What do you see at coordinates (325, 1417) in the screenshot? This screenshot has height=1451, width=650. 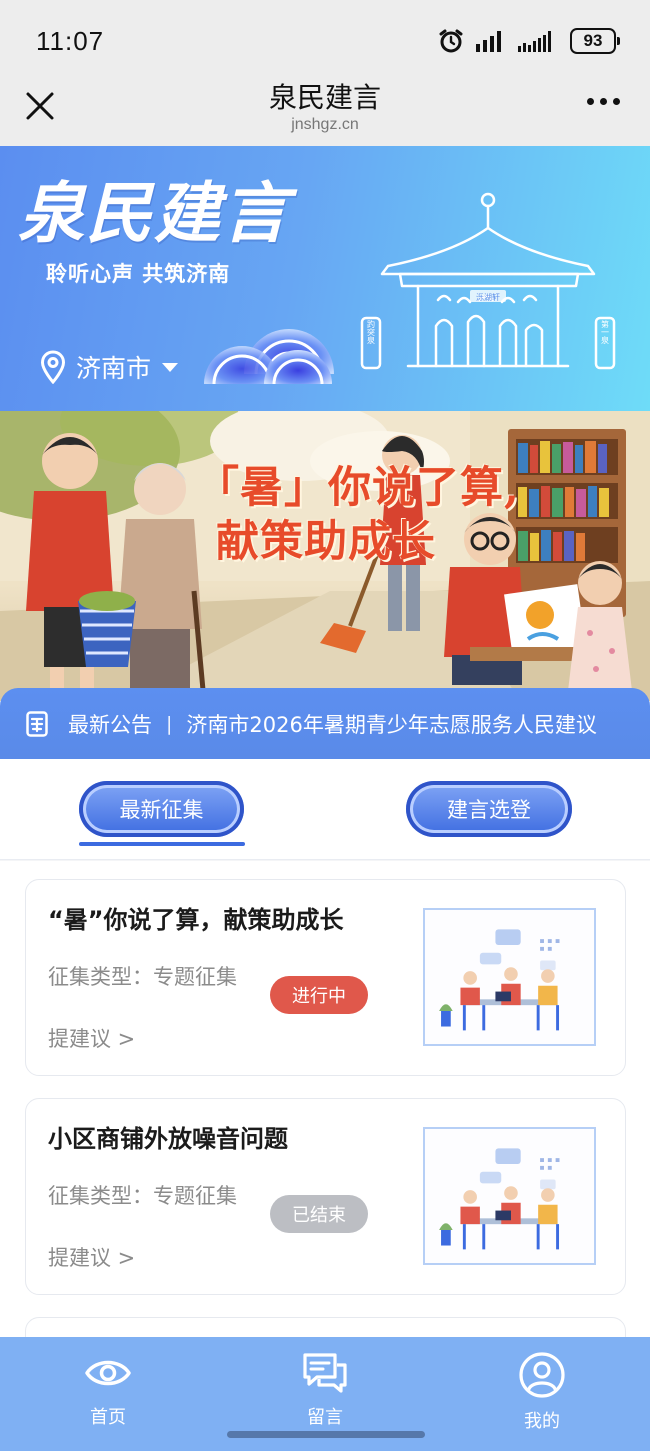 I see `nav-messages-label: 留言` at bounding box center [325, 1417].